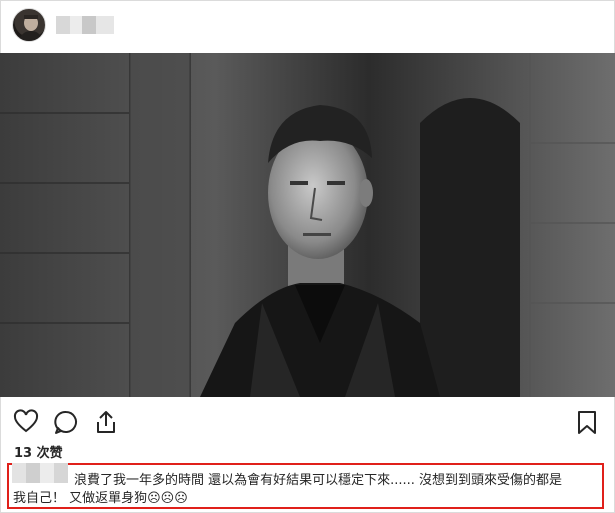 This screenshot has width=615, height=513. I want to click on username-blurred, so click(85, 25).